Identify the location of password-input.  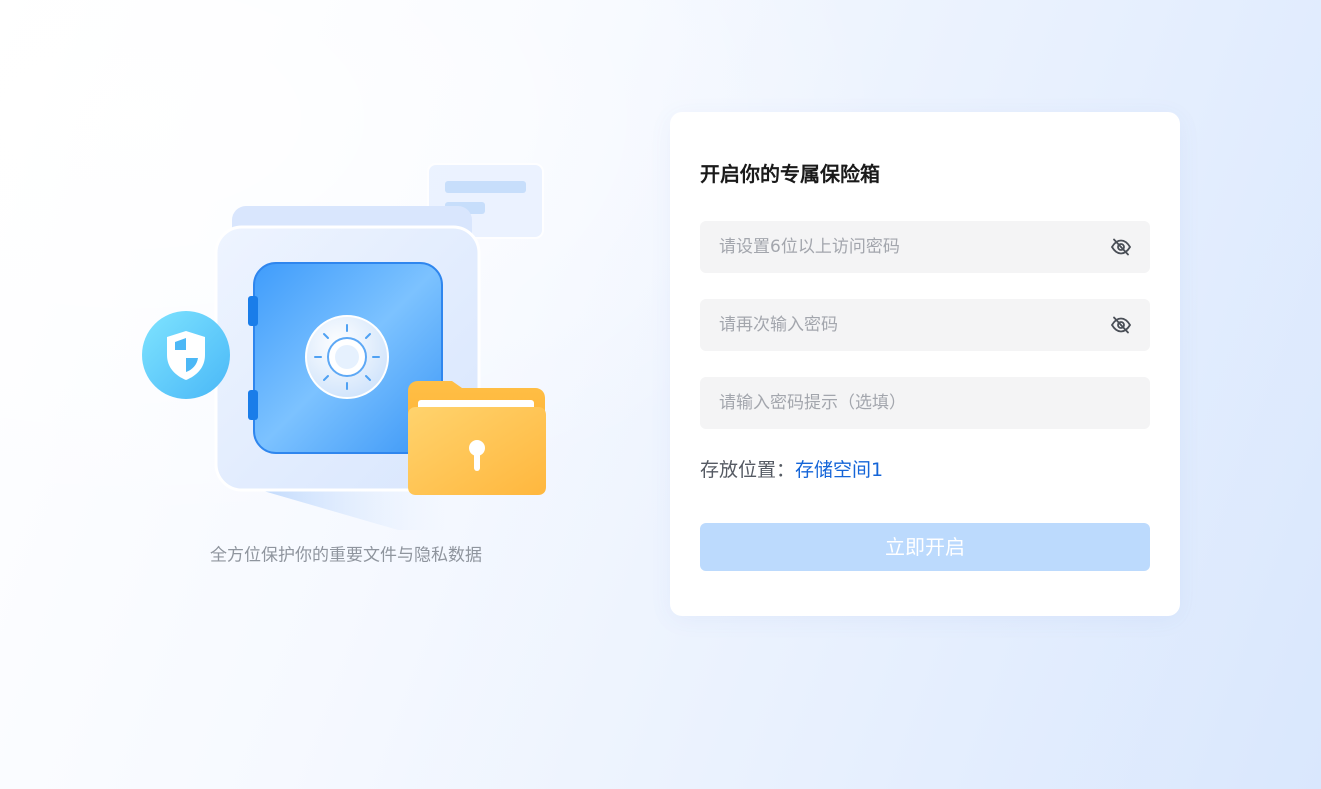
(895, 247).